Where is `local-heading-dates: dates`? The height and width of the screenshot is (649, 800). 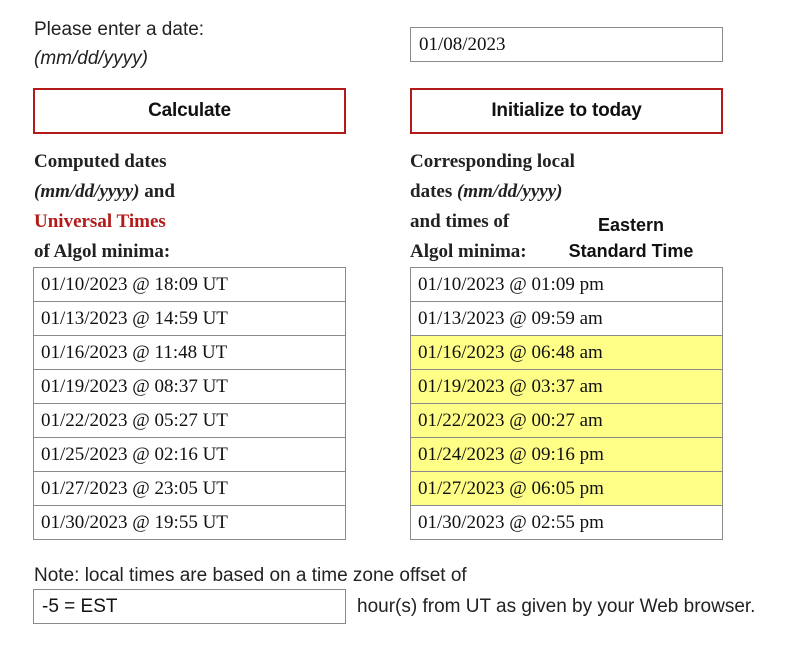 local-heading-dates: dates is located at coordinates (433, 191).